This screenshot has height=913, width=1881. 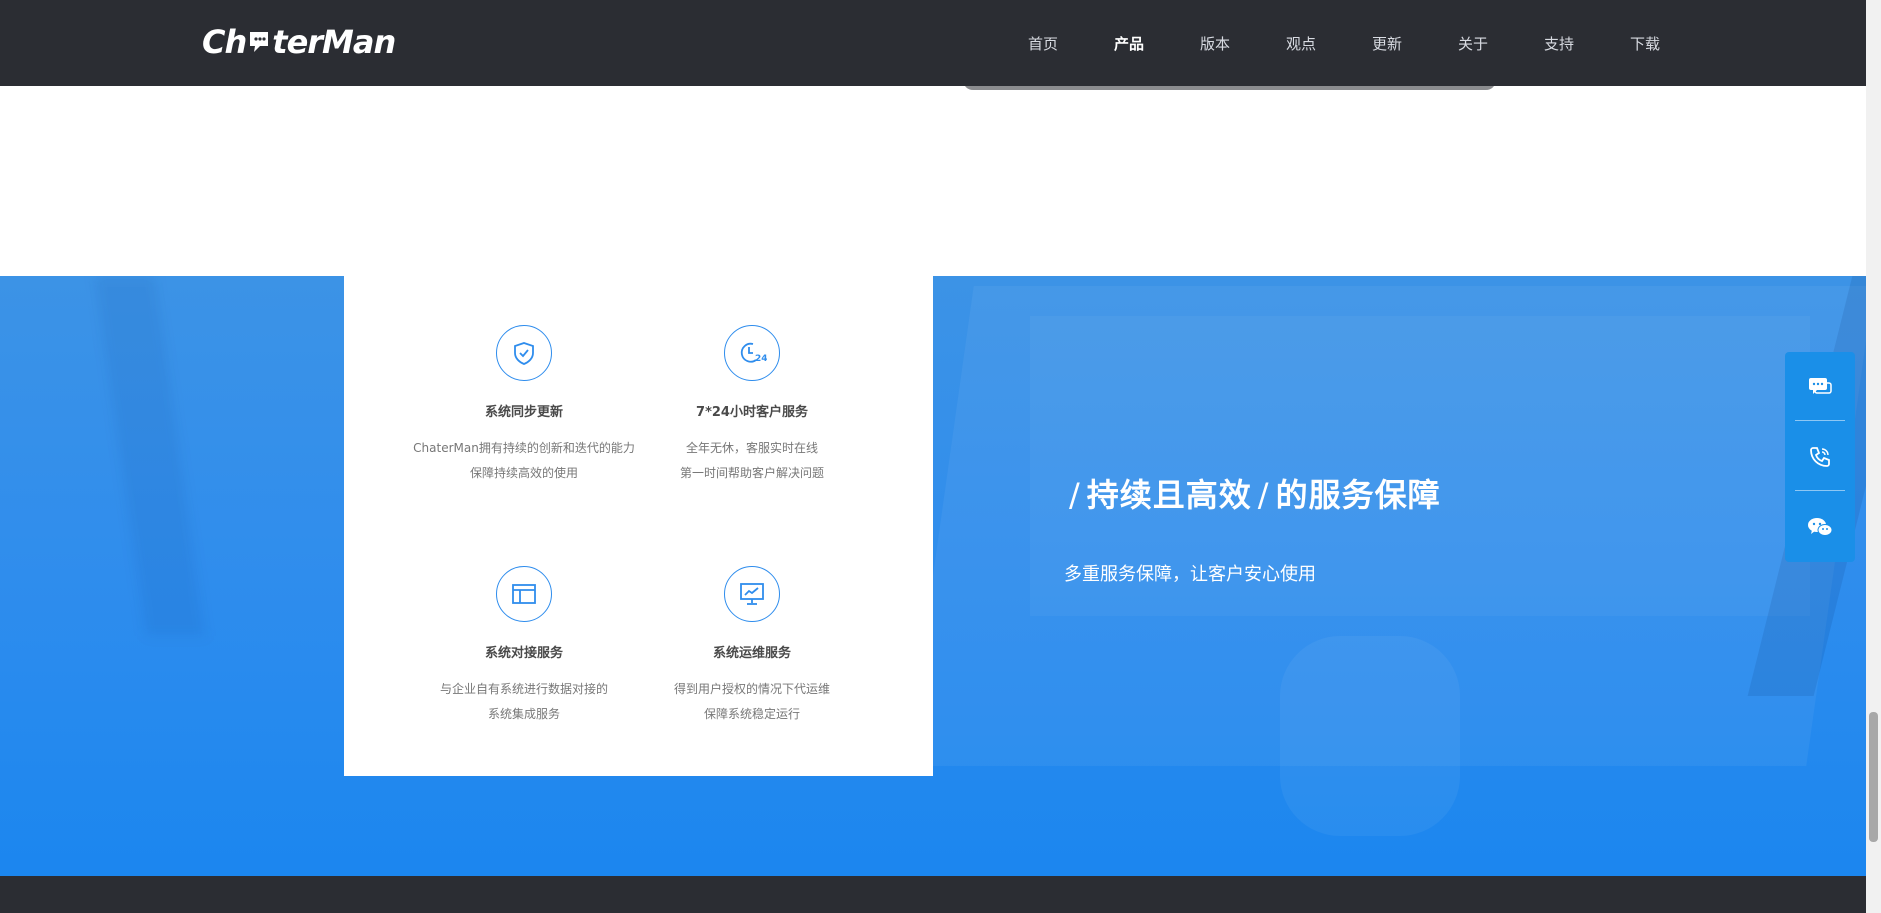 What do you see at coordinates (1873, 456) in the screenshot?
I see `page-scrollbar` at bounding box center [1873, 456].